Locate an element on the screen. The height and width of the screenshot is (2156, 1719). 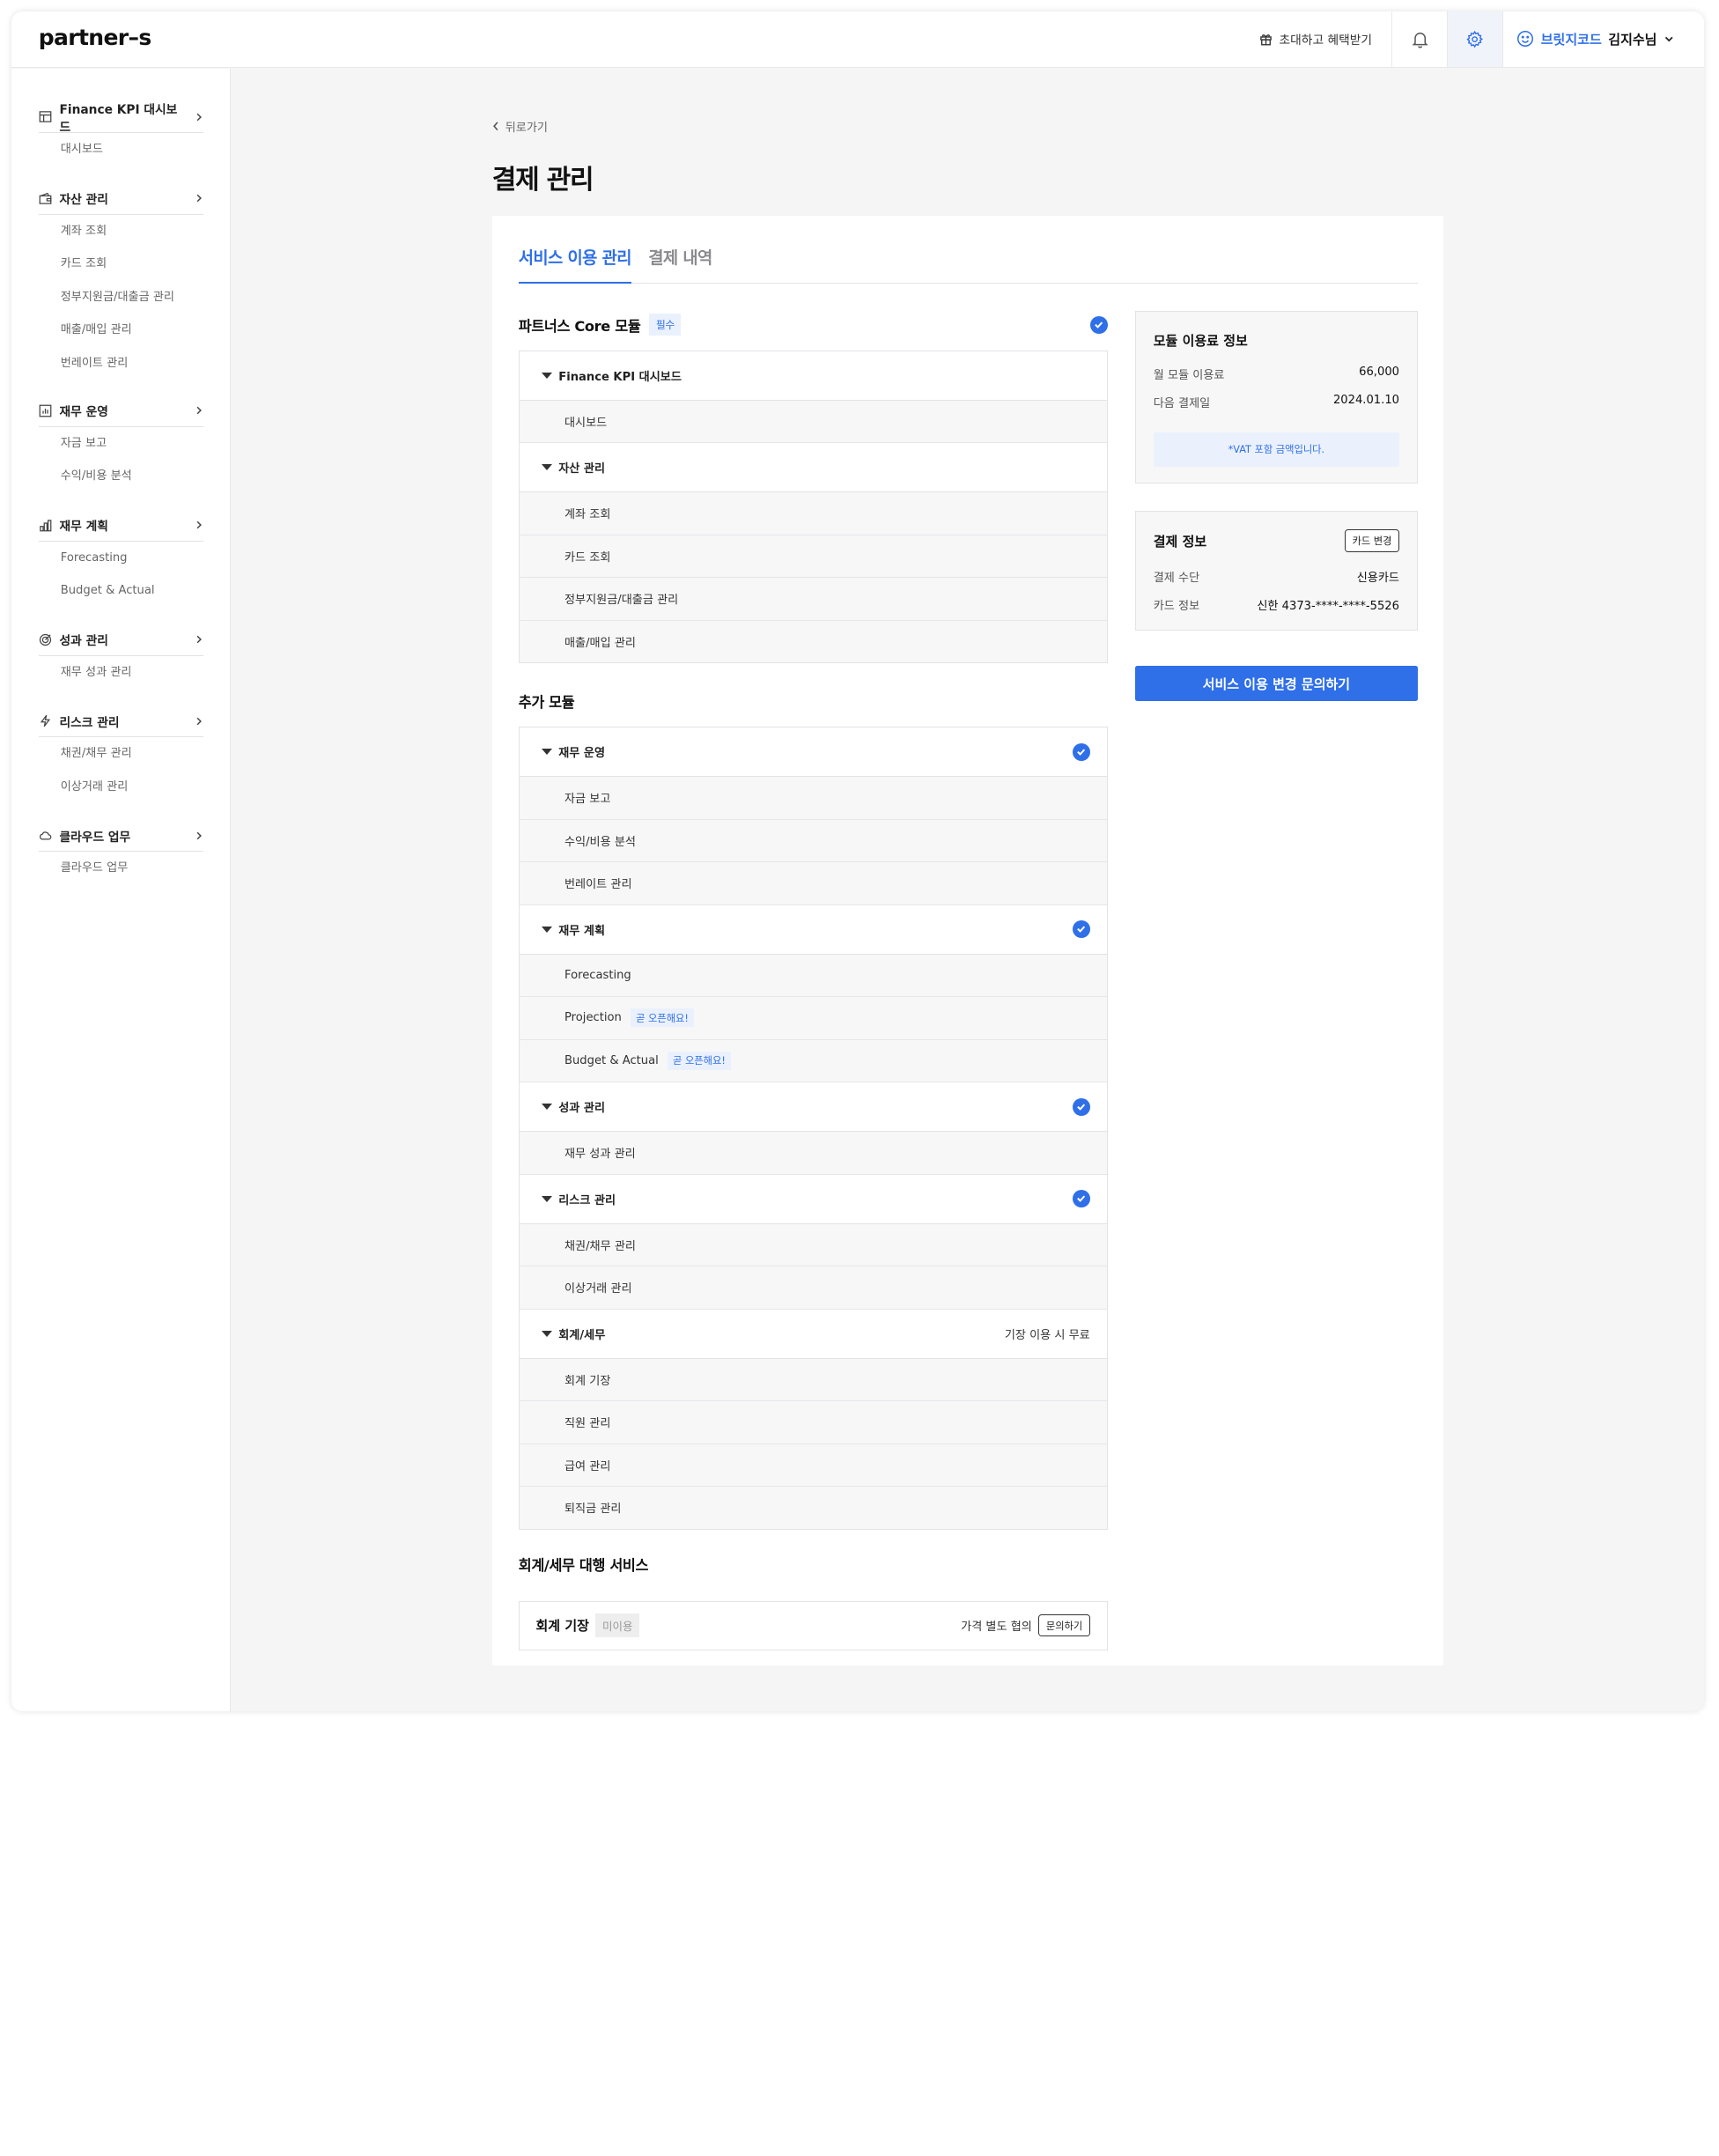
submodule-row: 회계 기장 is located at coordinates (813, 1379).